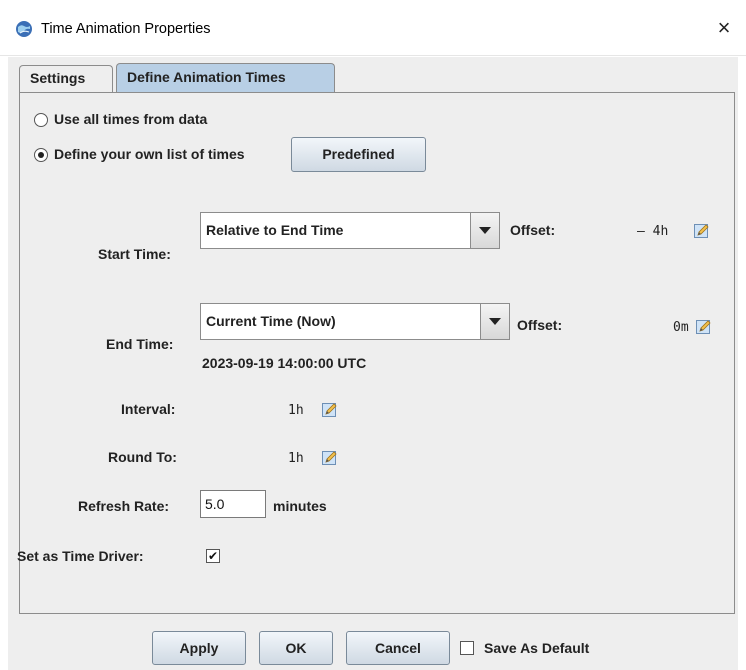  What do you see at coordinates (134, 254) in the screenshot?
I see `start-time-label: Start Time:` at bounding box center [134, 254].